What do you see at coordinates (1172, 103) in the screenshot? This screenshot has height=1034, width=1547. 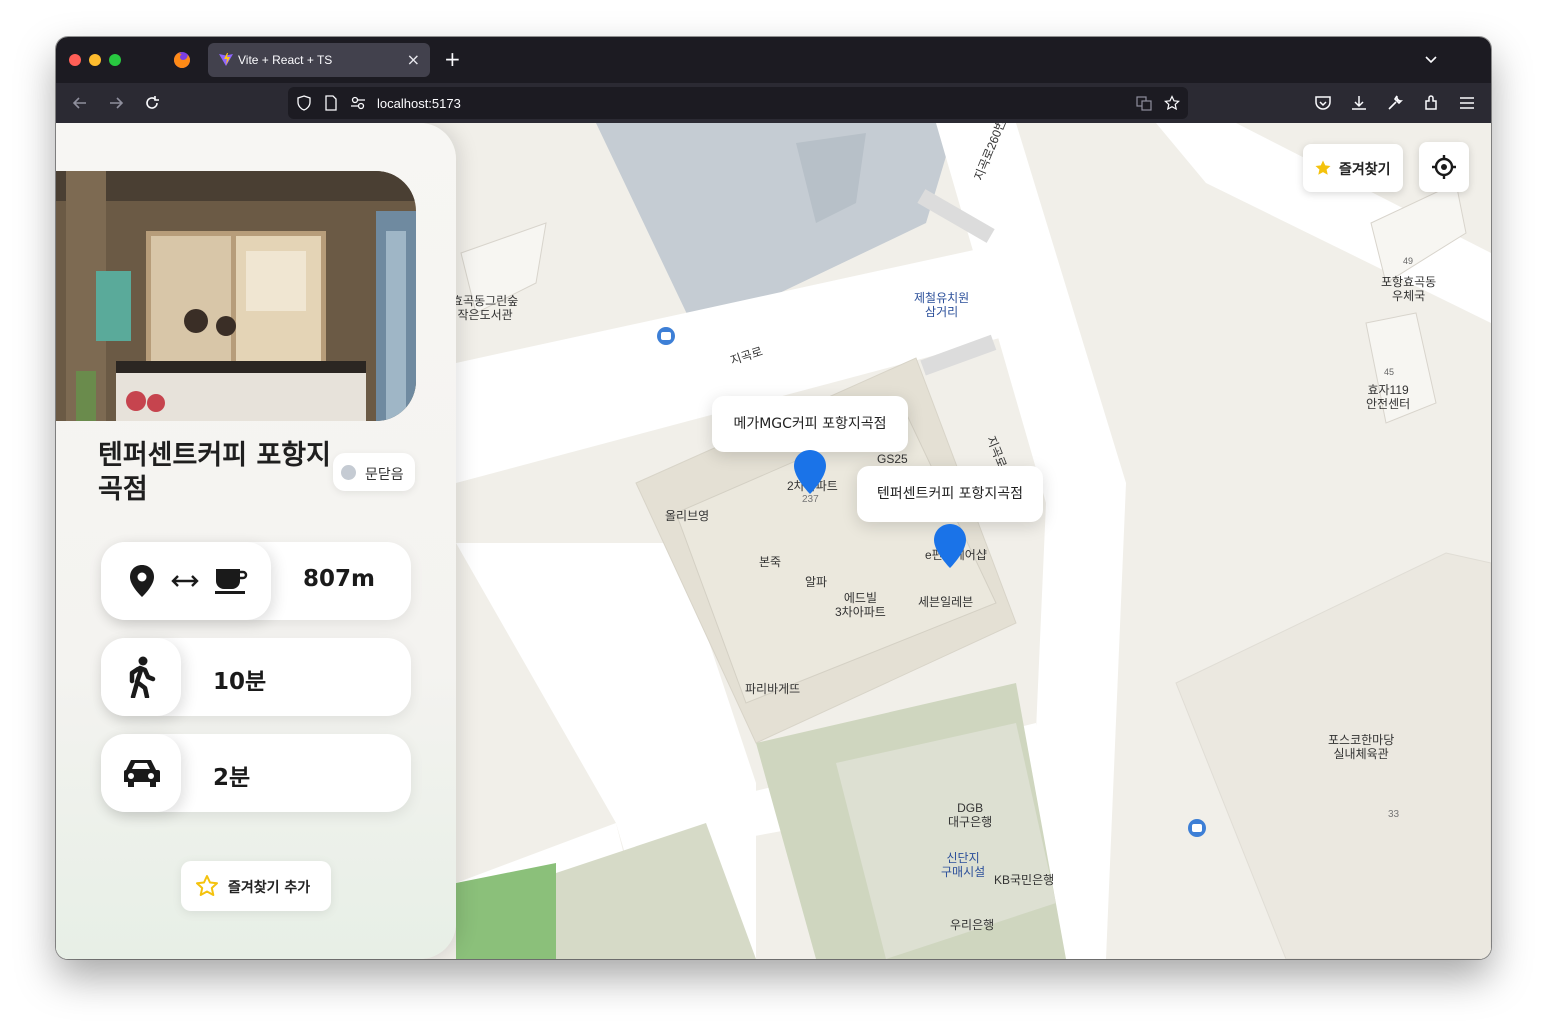 I see `star-bookmark-icon` at bounding box center [1172, 103].